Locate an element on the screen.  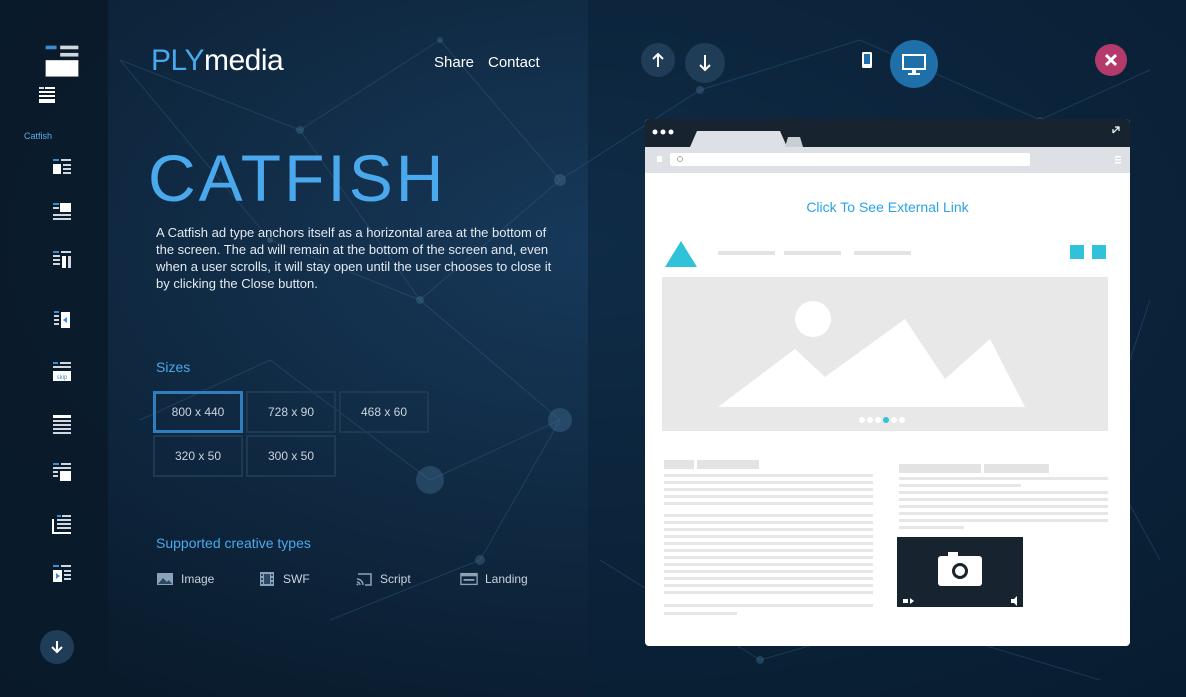
sidebar-item-full-page is located at coordinates (62, 424).